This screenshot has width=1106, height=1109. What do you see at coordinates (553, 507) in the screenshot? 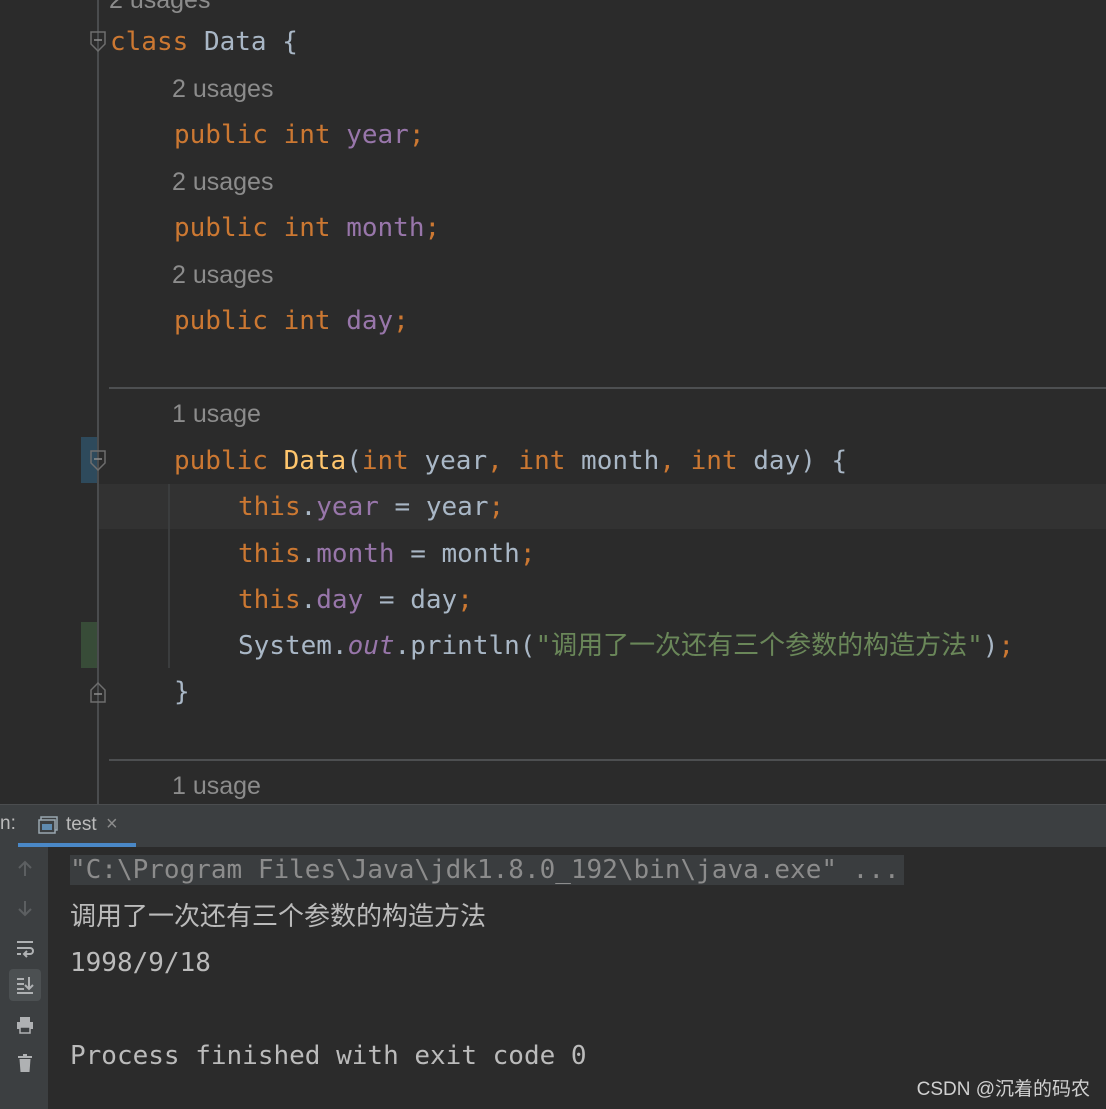
I see `code-line-assign-year: this.year = year;` at bounding box center [553, 507].